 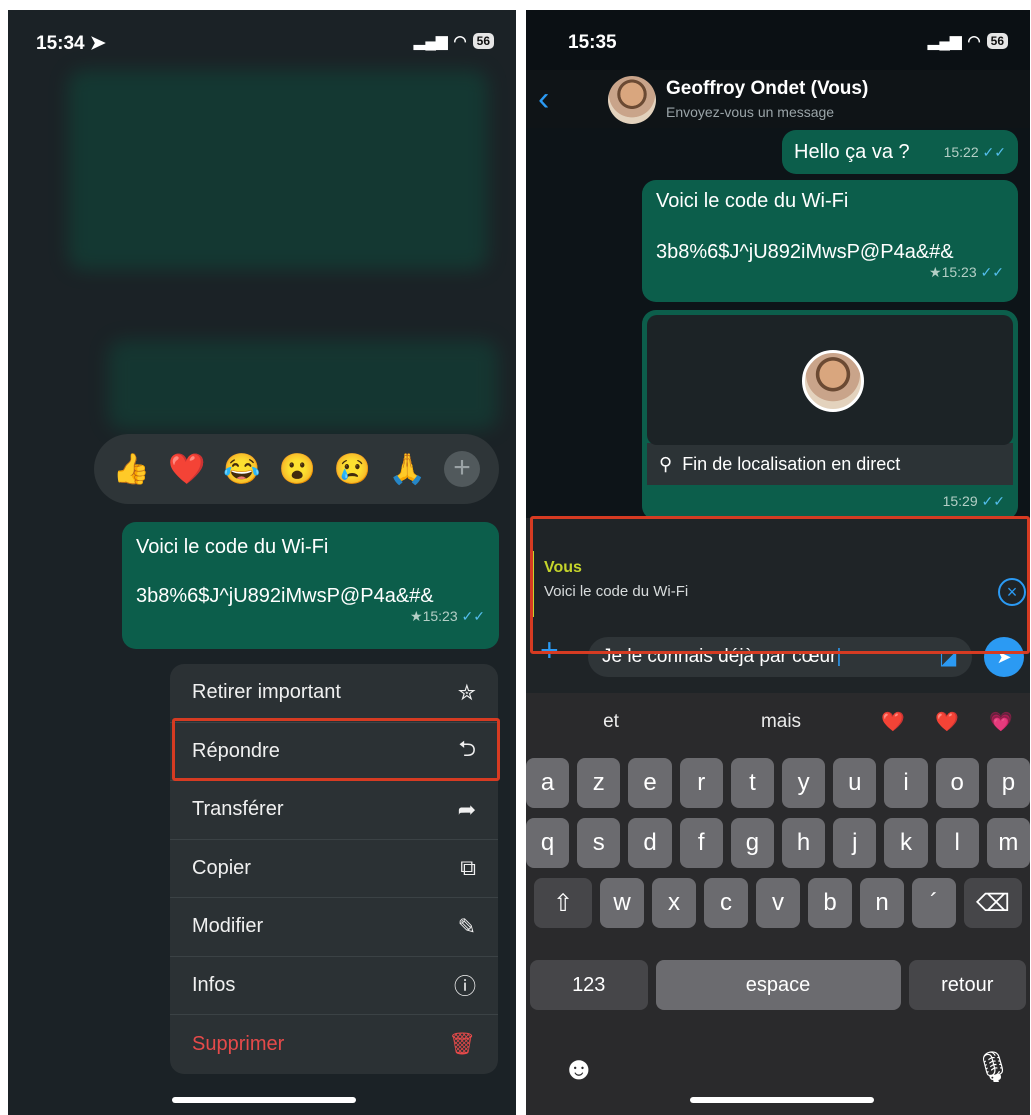 I want to click on key-b: b, so click(x=830, y=903).